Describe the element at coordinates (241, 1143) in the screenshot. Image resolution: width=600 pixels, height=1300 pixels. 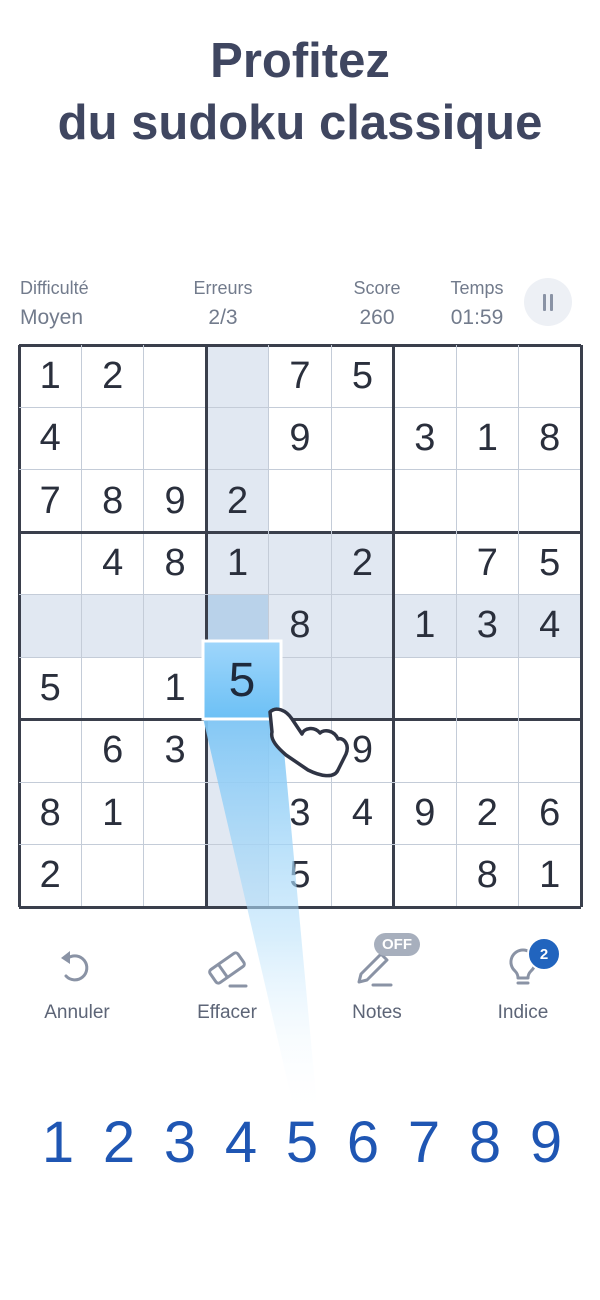
I see `numpad-key-4: 4` at that location.